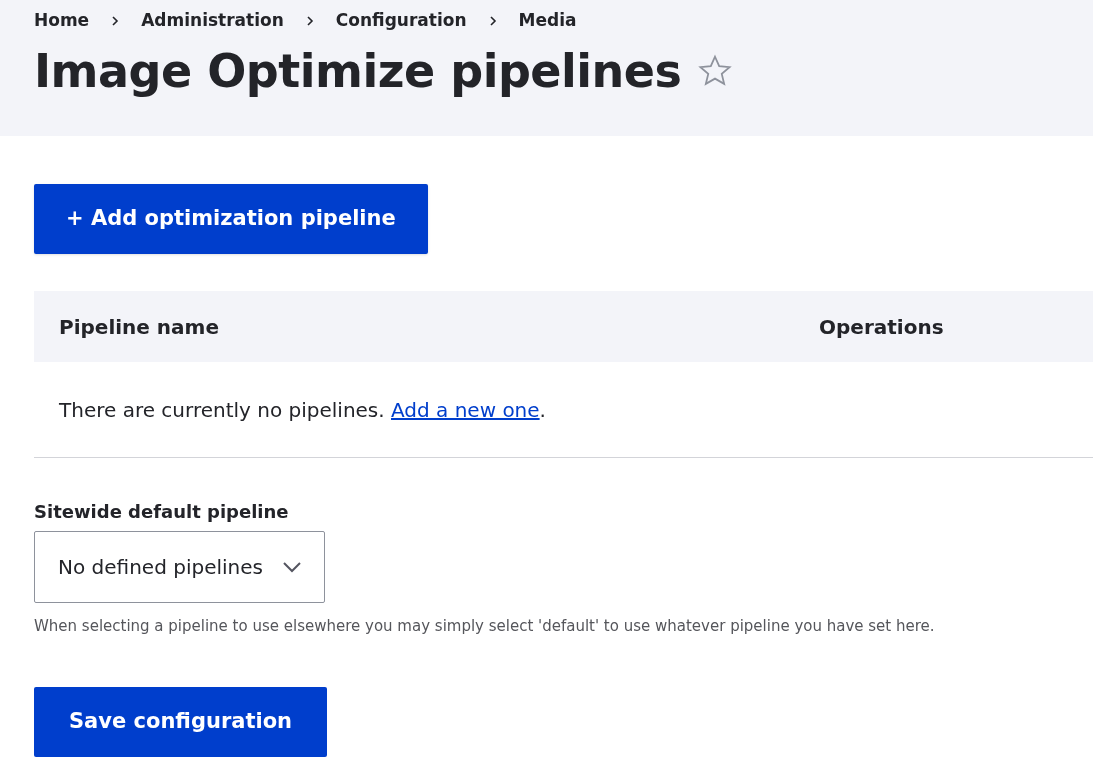  What do you see at coordinates (212, 21) in the screenshot?
I see `breadcrumb-link: Administration` at bounding box center [212, 21].